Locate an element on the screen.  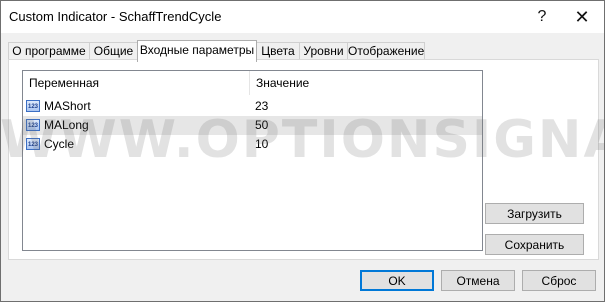
save-button: Сохранить is located at coordinates (534, 244).